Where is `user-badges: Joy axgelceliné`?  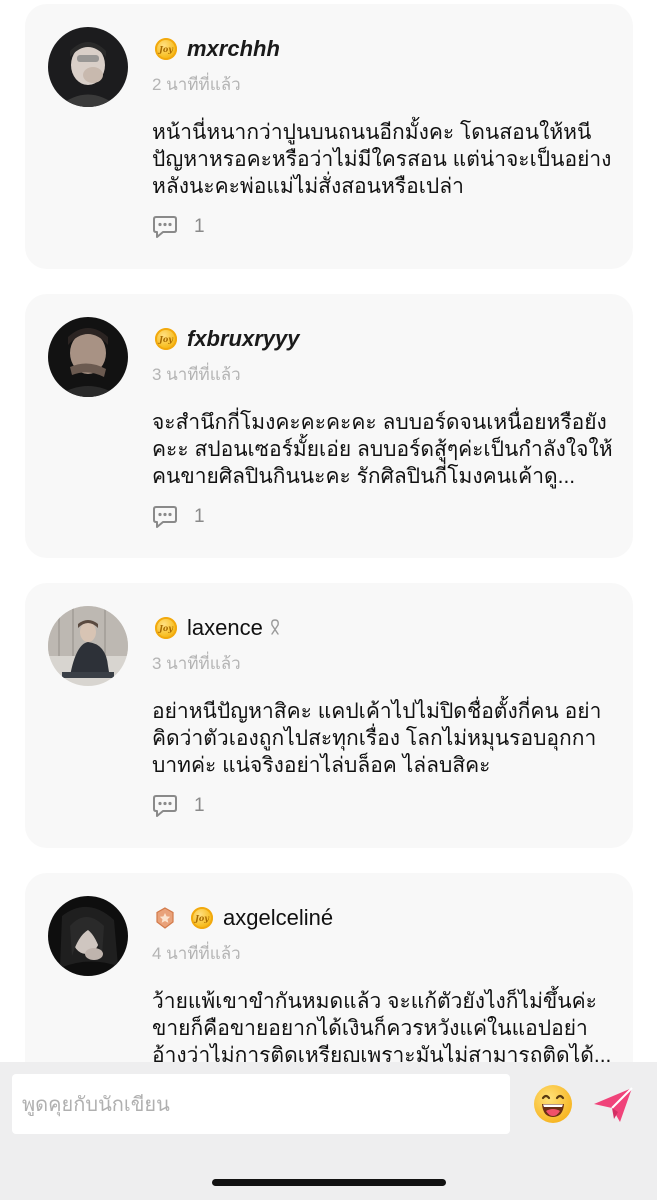
user-badges: Joy axgelceliné is located at coordinates (244, 918).